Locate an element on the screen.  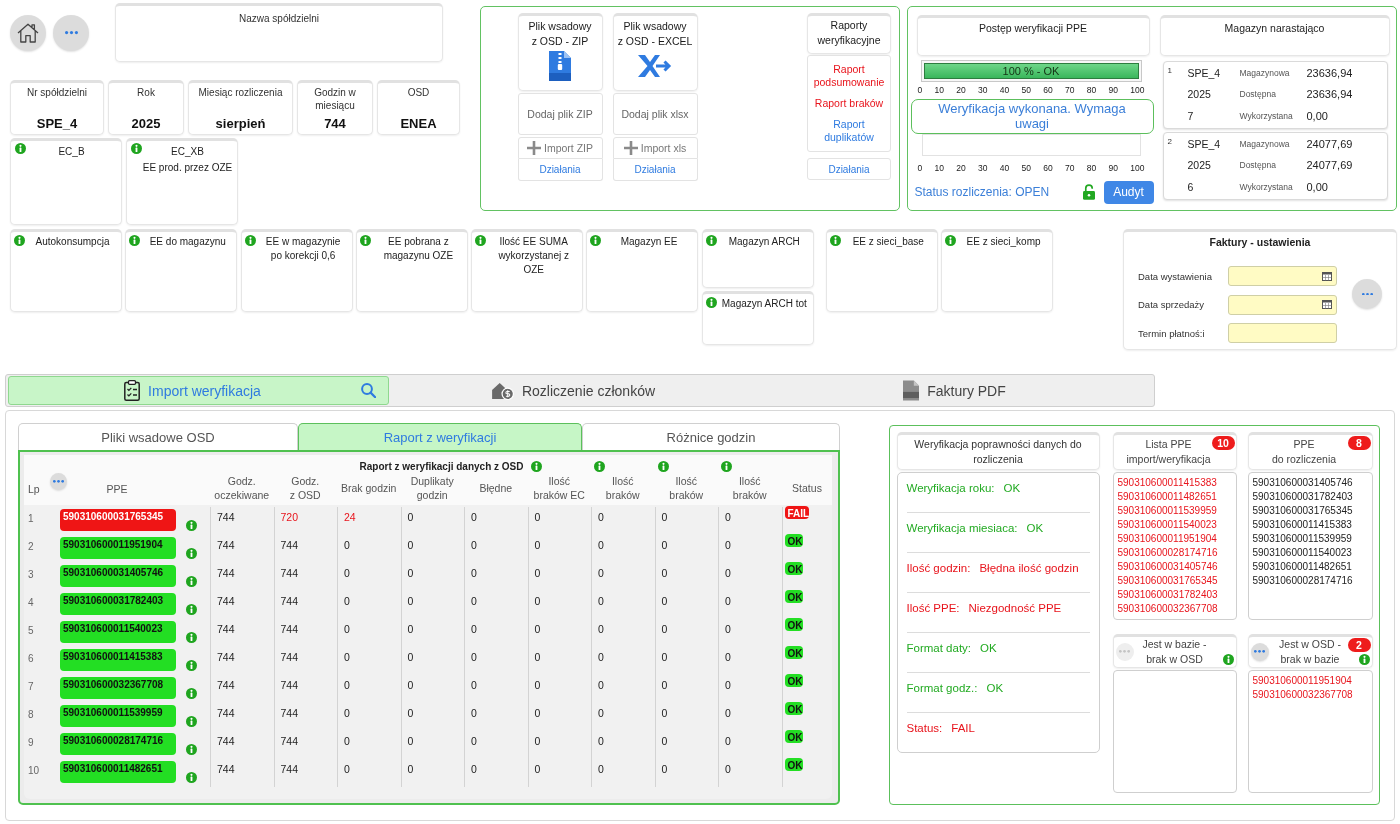
open-padlock-icon is located at coordinates (1088, 192).